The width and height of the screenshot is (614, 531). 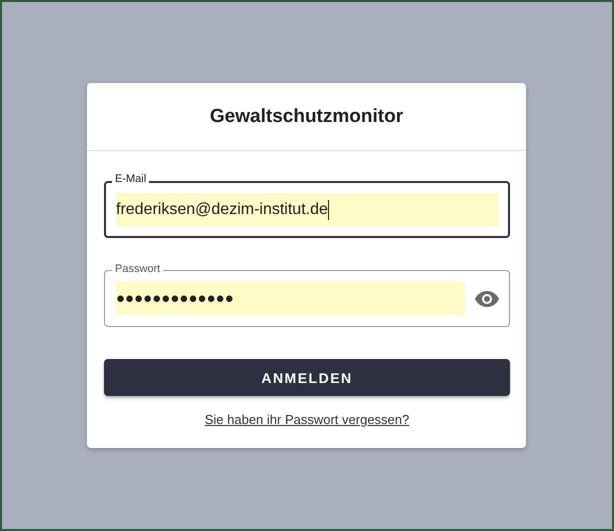 I want to click on field-value: ●●●●●●●●●●●●●, so click(x=290, y=298).